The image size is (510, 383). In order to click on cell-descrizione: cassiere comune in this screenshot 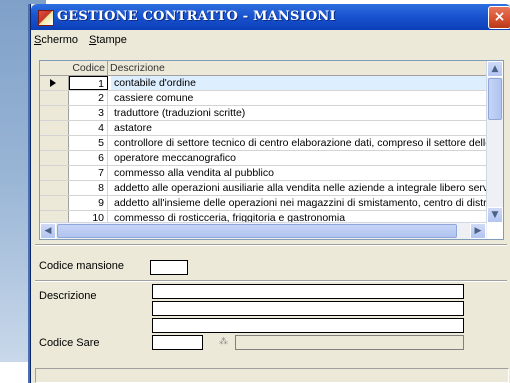, I will do `click(298, 98)`.